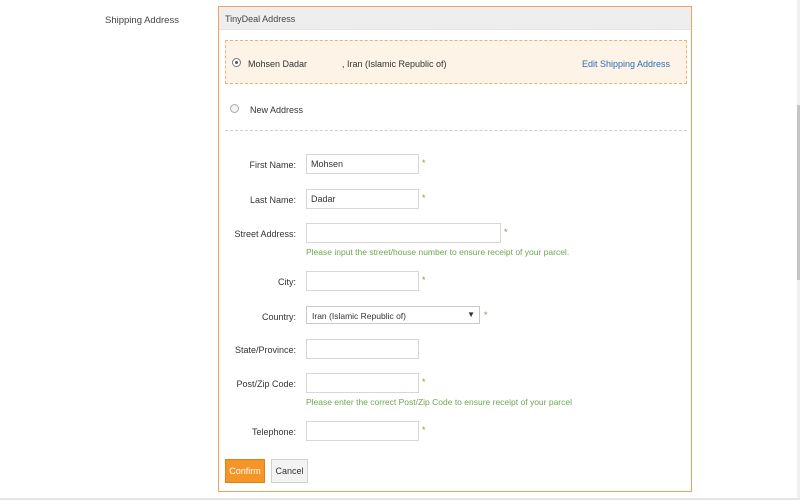  I want to click on dropdown-arrow-icon: ▼, so click(471, 314).